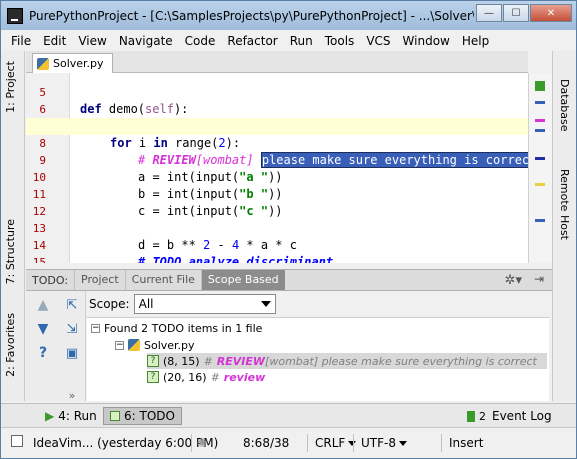  I want to click on tab-favorites: 2: Favorites, so click(10, 345).